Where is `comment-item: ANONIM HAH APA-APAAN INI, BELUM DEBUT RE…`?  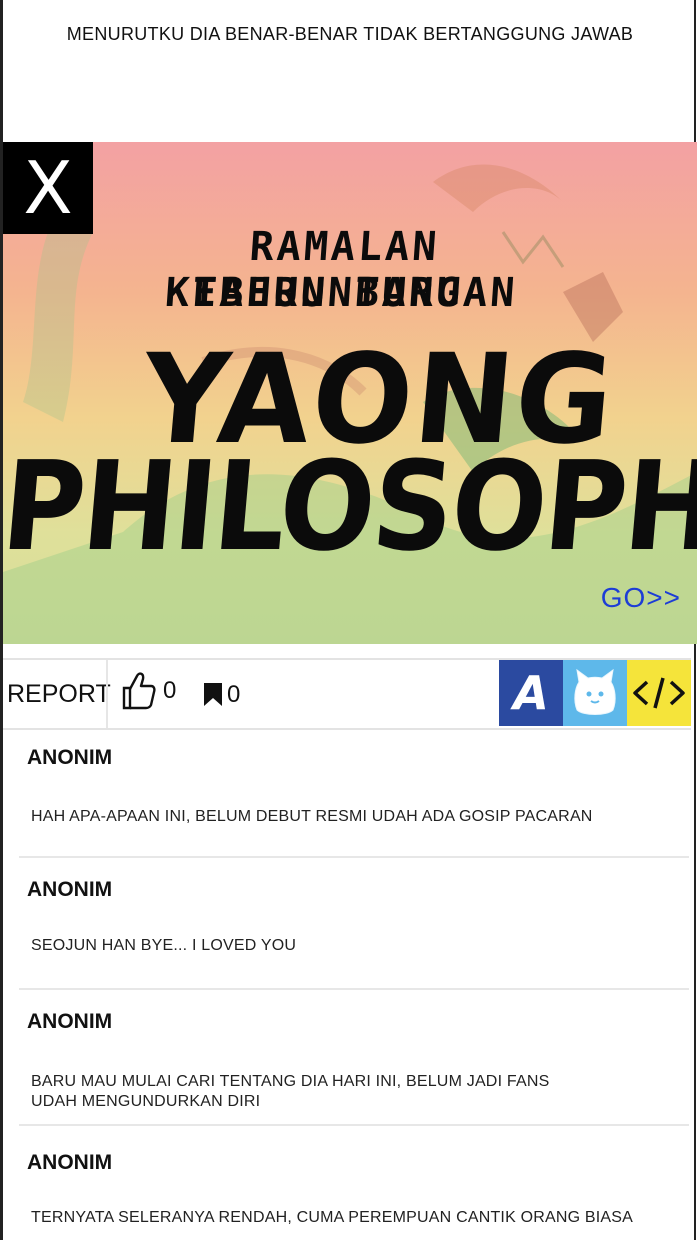
comment-item: ANONIM HAH APA-APAAN INI, BELUM DEBUT RE… is located at coordinates (354, 794).